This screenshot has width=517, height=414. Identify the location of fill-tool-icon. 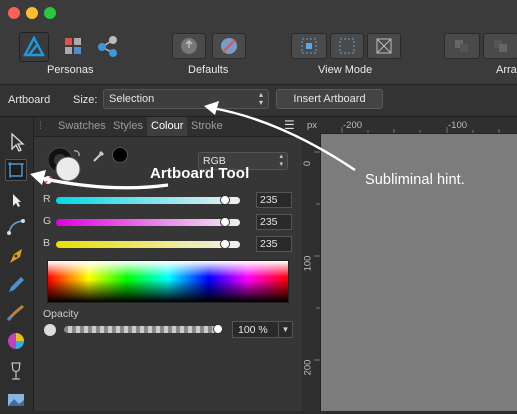
(16, 341).